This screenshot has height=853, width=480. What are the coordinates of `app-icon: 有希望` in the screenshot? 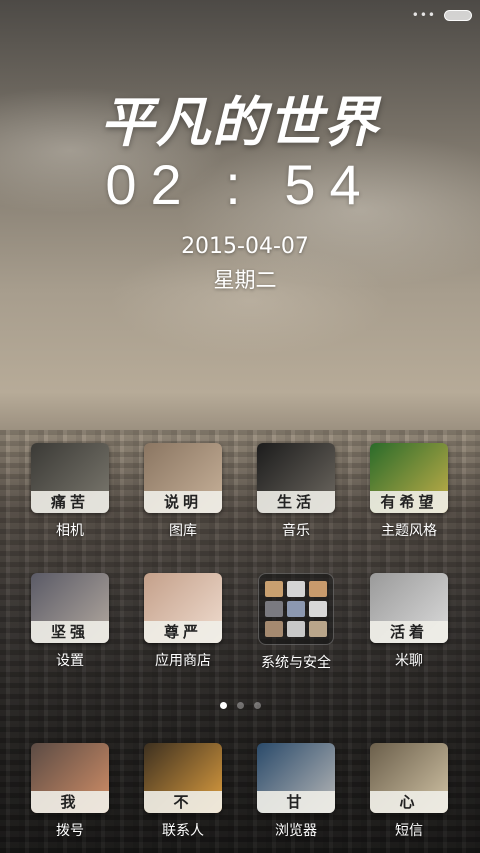 It's located at (409, 478).